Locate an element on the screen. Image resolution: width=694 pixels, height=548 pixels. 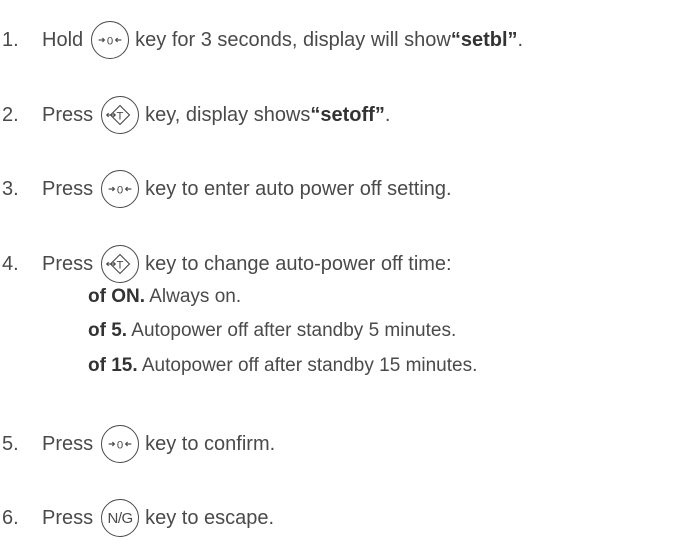
ng-key-icon: N/G is located at coordinates (120, 518).